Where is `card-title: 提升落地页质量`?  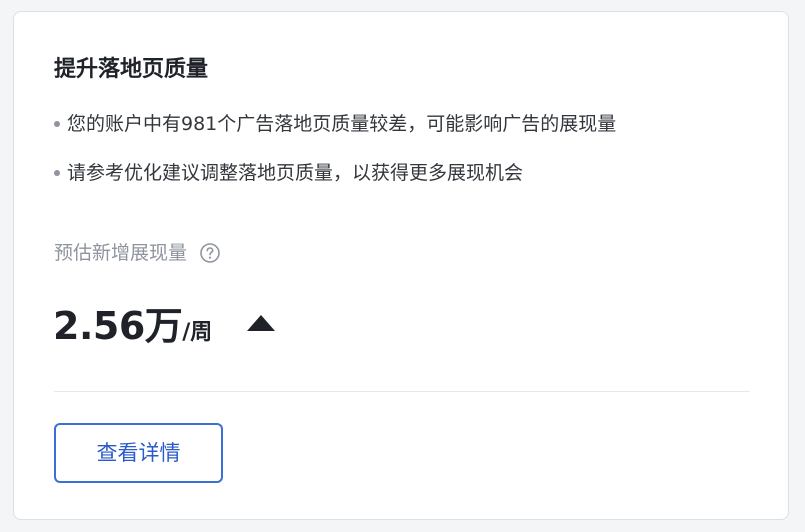
card-title: 提升落地页质量 is located at coordinates (131, 69).